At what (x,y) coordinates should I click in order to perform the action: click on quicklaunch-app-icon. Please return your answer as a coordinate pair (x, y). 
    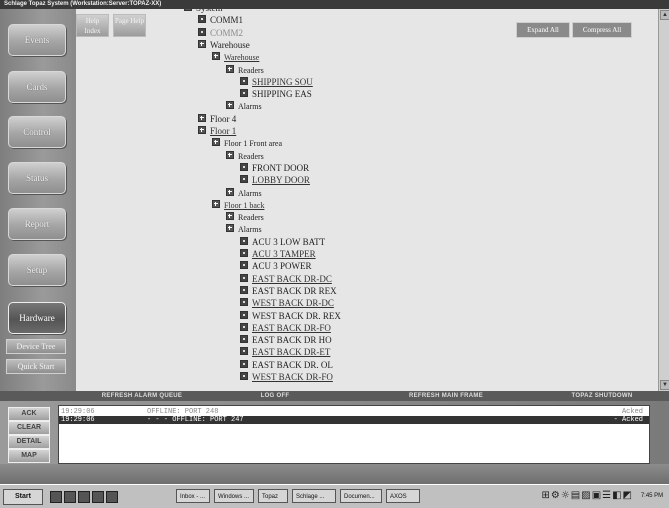
    Looking at the image, I should click on (112, 497).